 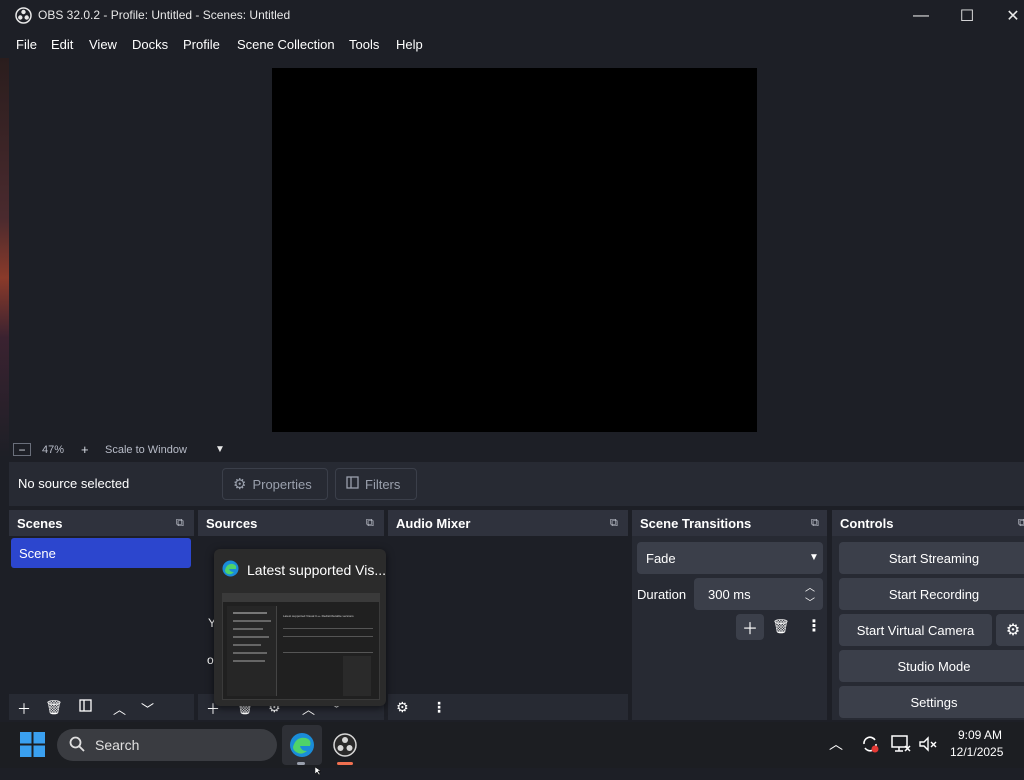 I want to click on zoom-bar: − 47% + Scale to Window ▼, so click(x=516, y=451).